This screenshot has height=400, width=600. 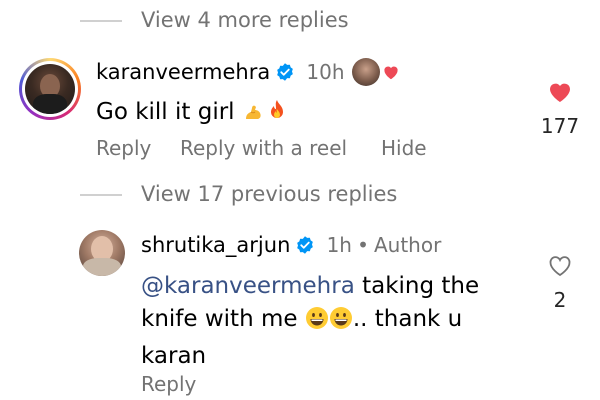 What do you see at coordinates (407, 245) in the screenshot?
I see `author-tag: Author` at bounding box center [407, 245].